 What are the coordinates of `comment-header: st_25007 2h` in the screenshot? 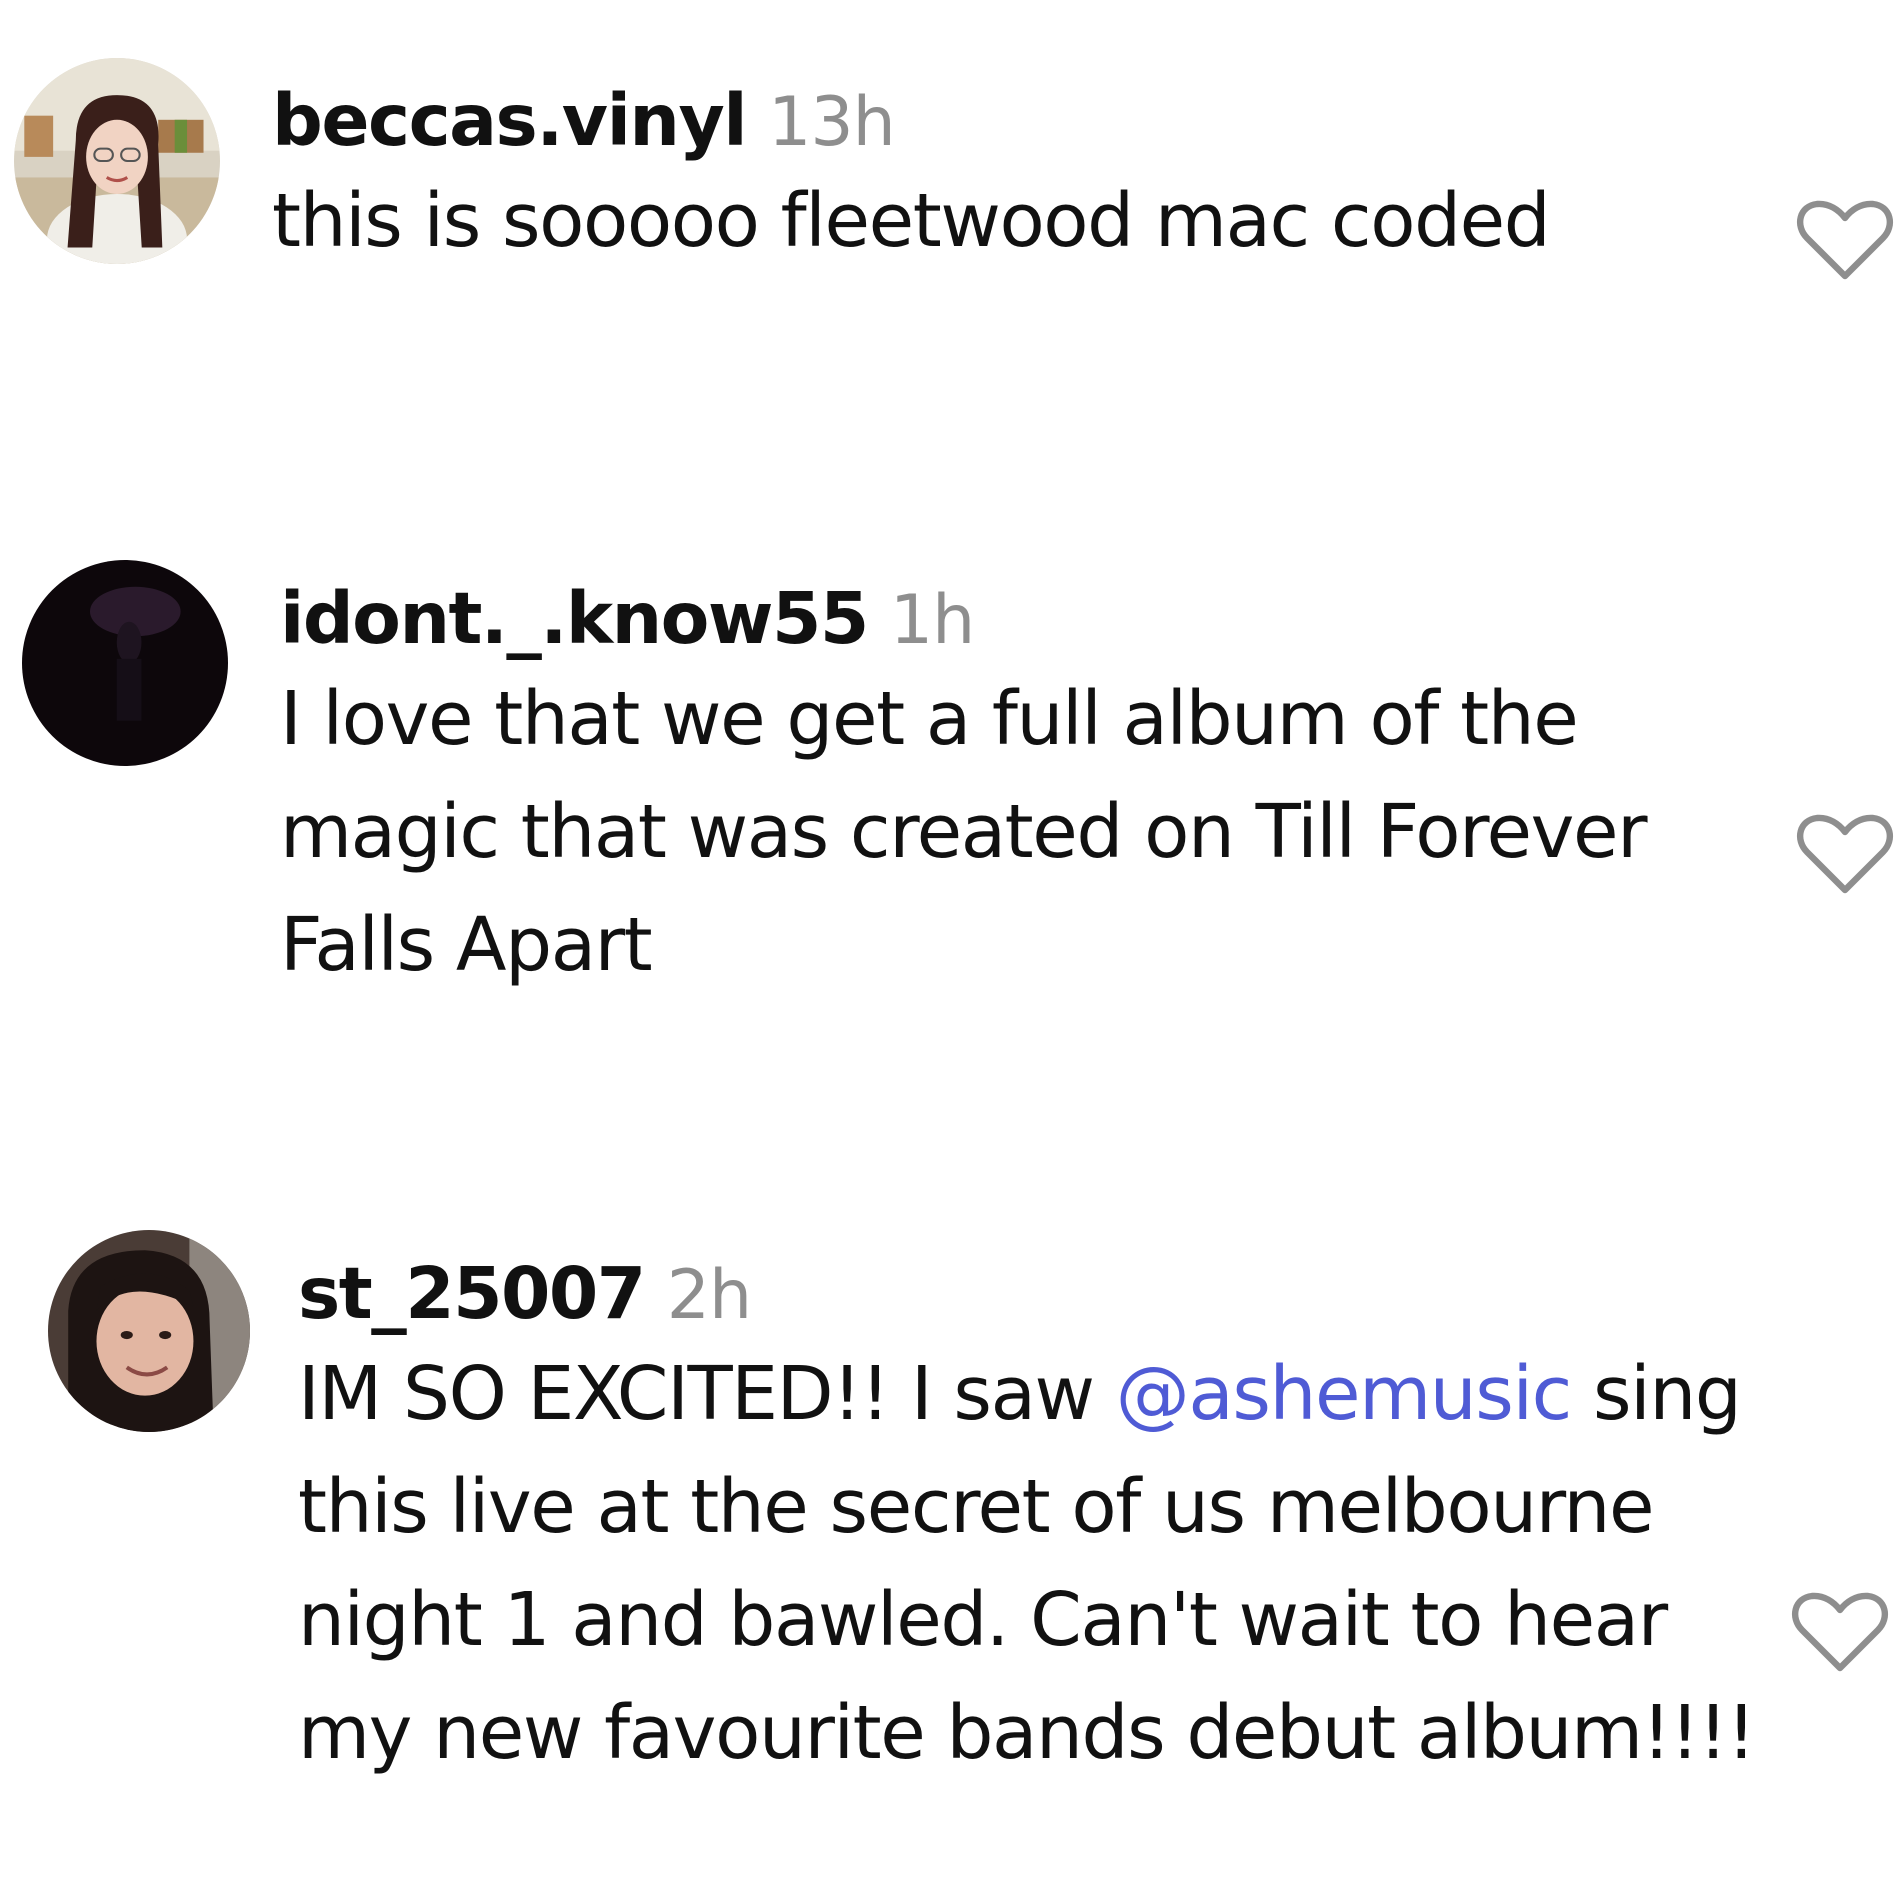 It's located at (1028, 1294).